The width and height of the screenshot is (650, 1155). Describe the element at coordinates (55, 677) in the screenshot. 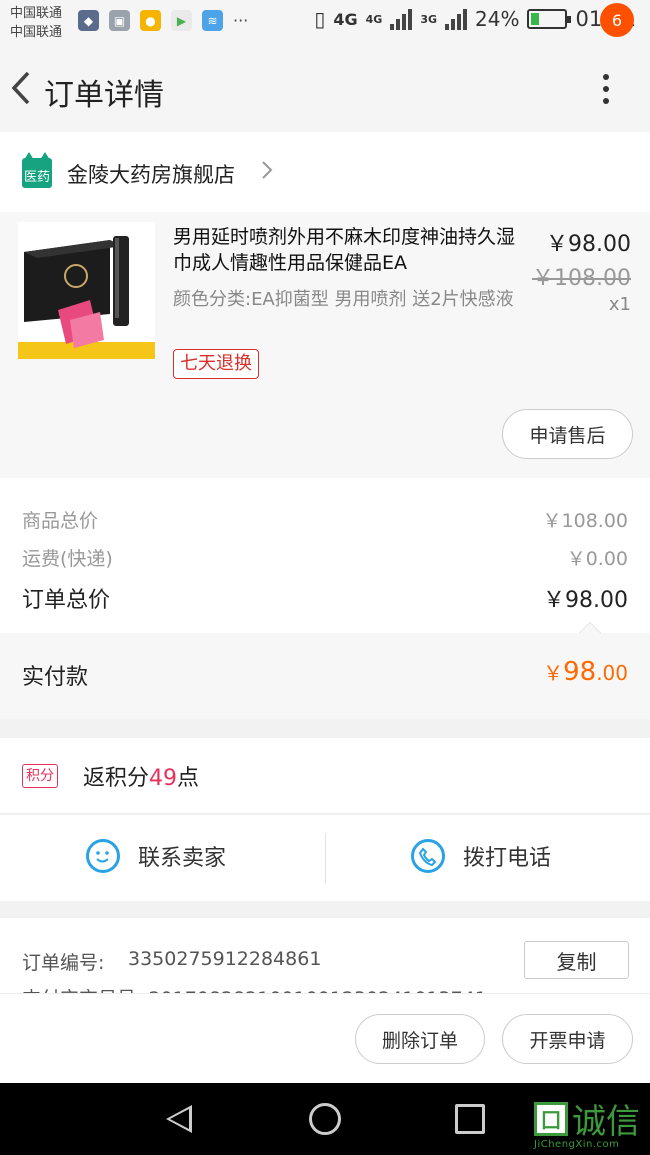

I see `paid-label: 实付款` at that location.